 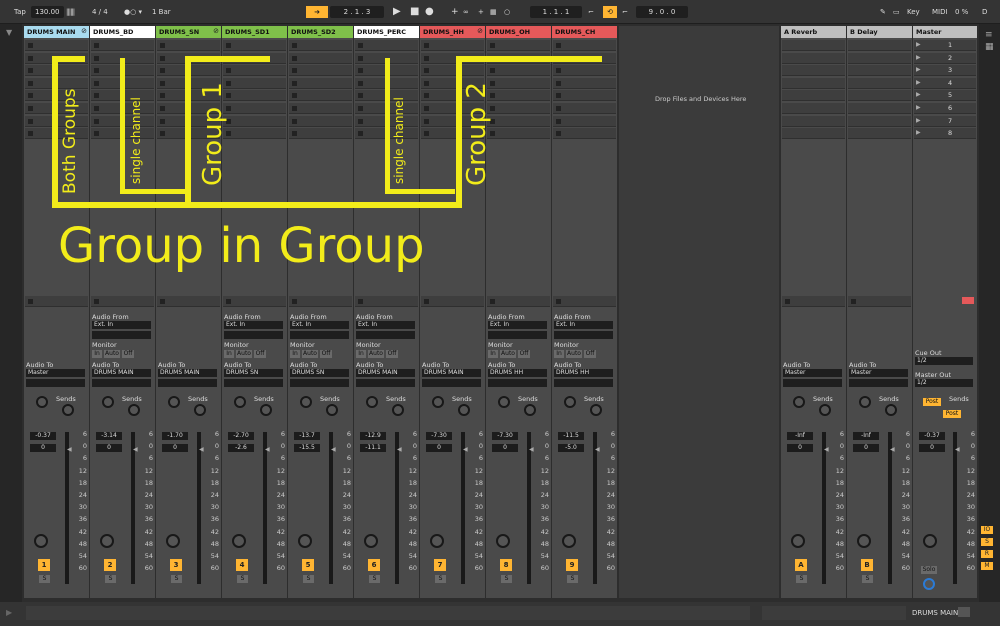 I want to click on track-view-icon, so click(x=964, y=612).